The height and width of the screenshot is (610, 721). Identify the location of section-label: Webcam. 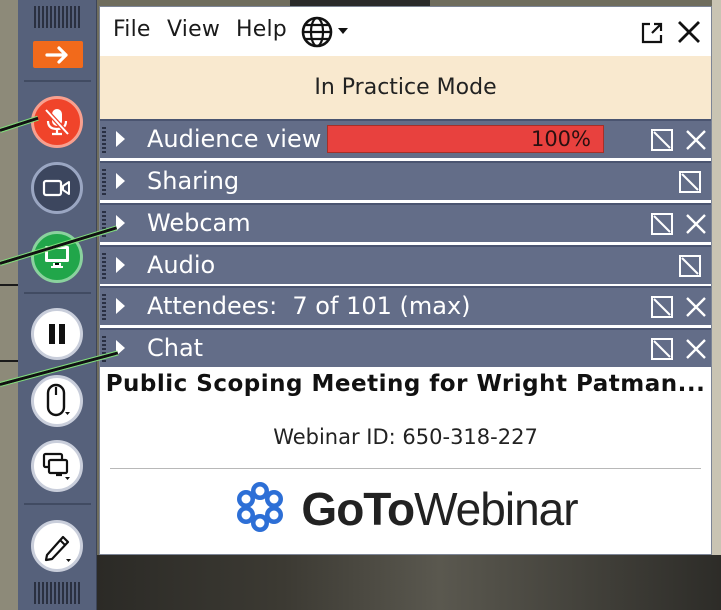
(199, 223).